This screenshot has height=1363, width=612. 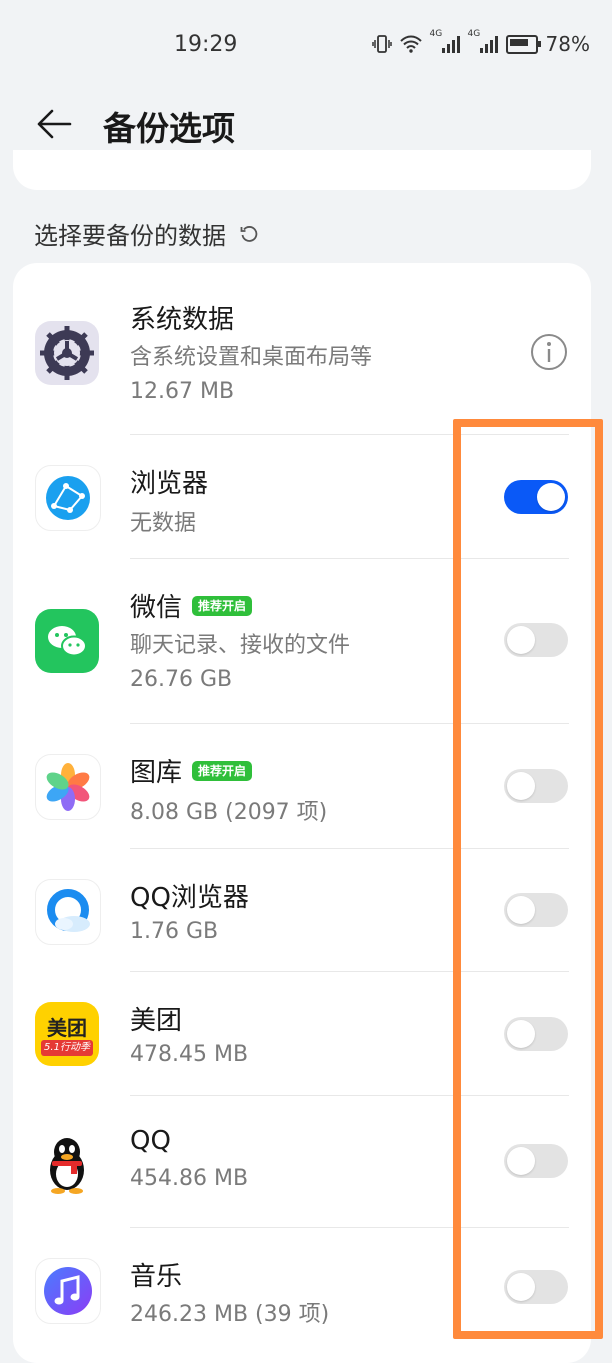 What do you see at coordinates (230, 1314) in the screenshot?
I see `app-description: 246.23 MB (39 项)` at bounding box center [230, 1314].